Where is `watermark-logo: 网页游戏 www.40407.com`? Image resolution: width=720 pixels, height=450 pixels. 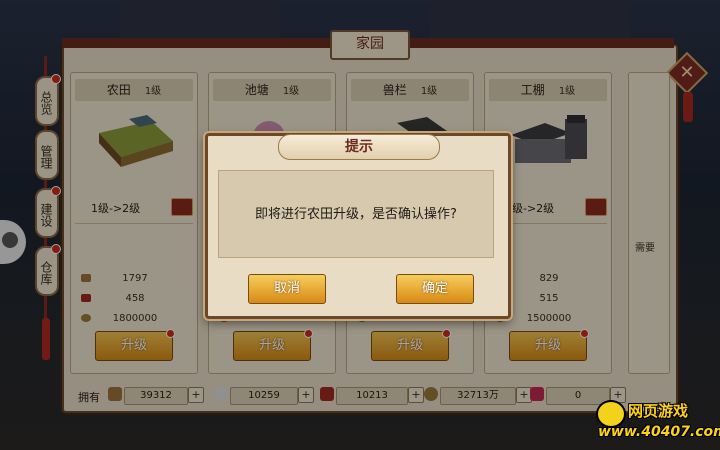 watermark-logo: 网页游戏 www.40407.com is located at coordinates (656, 424).